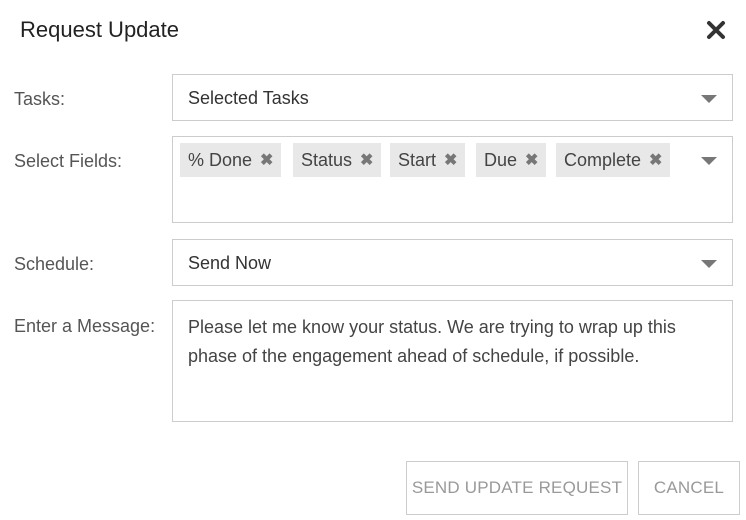 Image resolution: width=746 pixels, height=520 pixels. What do you see at coordinates (85, 326) in the screenshot?
I see `message-label: Enter a Message:` at bounding box center [85, 326].